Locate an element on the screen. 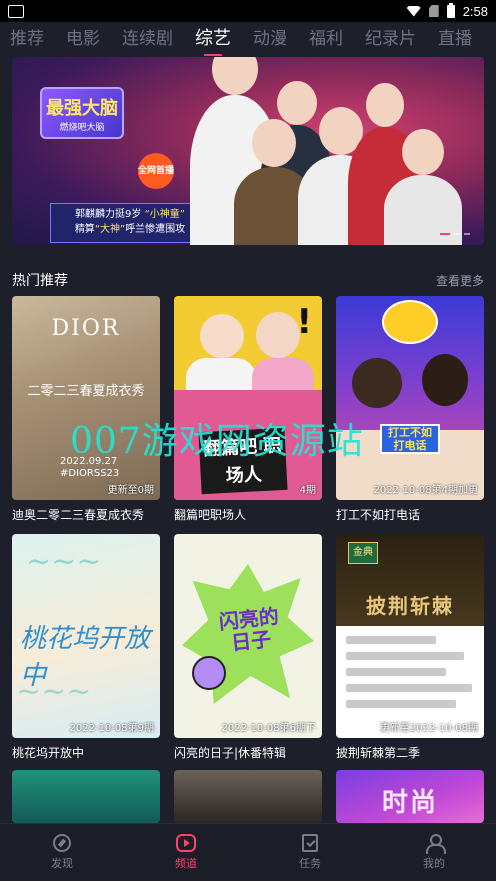 The width and height of the screenshot is (496, 881). no-sim-icon is located at coordinates (433, 11).